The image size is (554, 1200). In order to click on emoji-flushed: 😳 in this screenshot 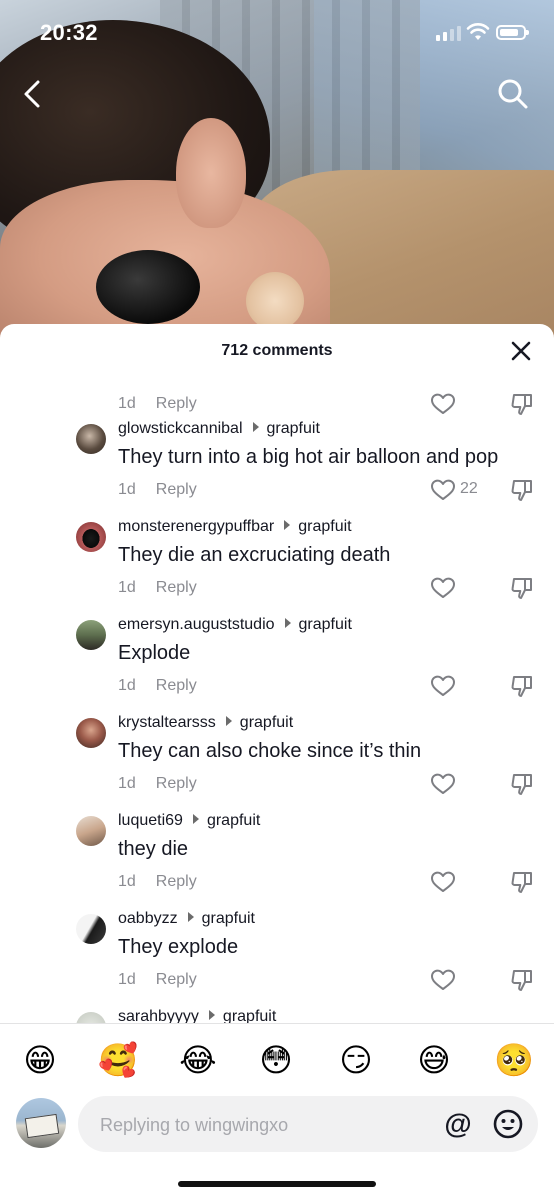, I will do `click(276, 1060)`.